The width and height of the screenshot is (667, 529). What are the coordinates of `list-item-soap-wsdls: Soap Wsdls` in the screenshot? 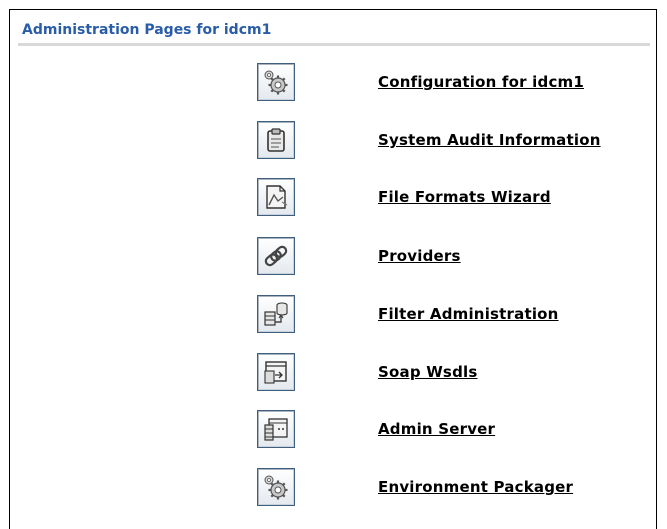 It's located at (447, 373).